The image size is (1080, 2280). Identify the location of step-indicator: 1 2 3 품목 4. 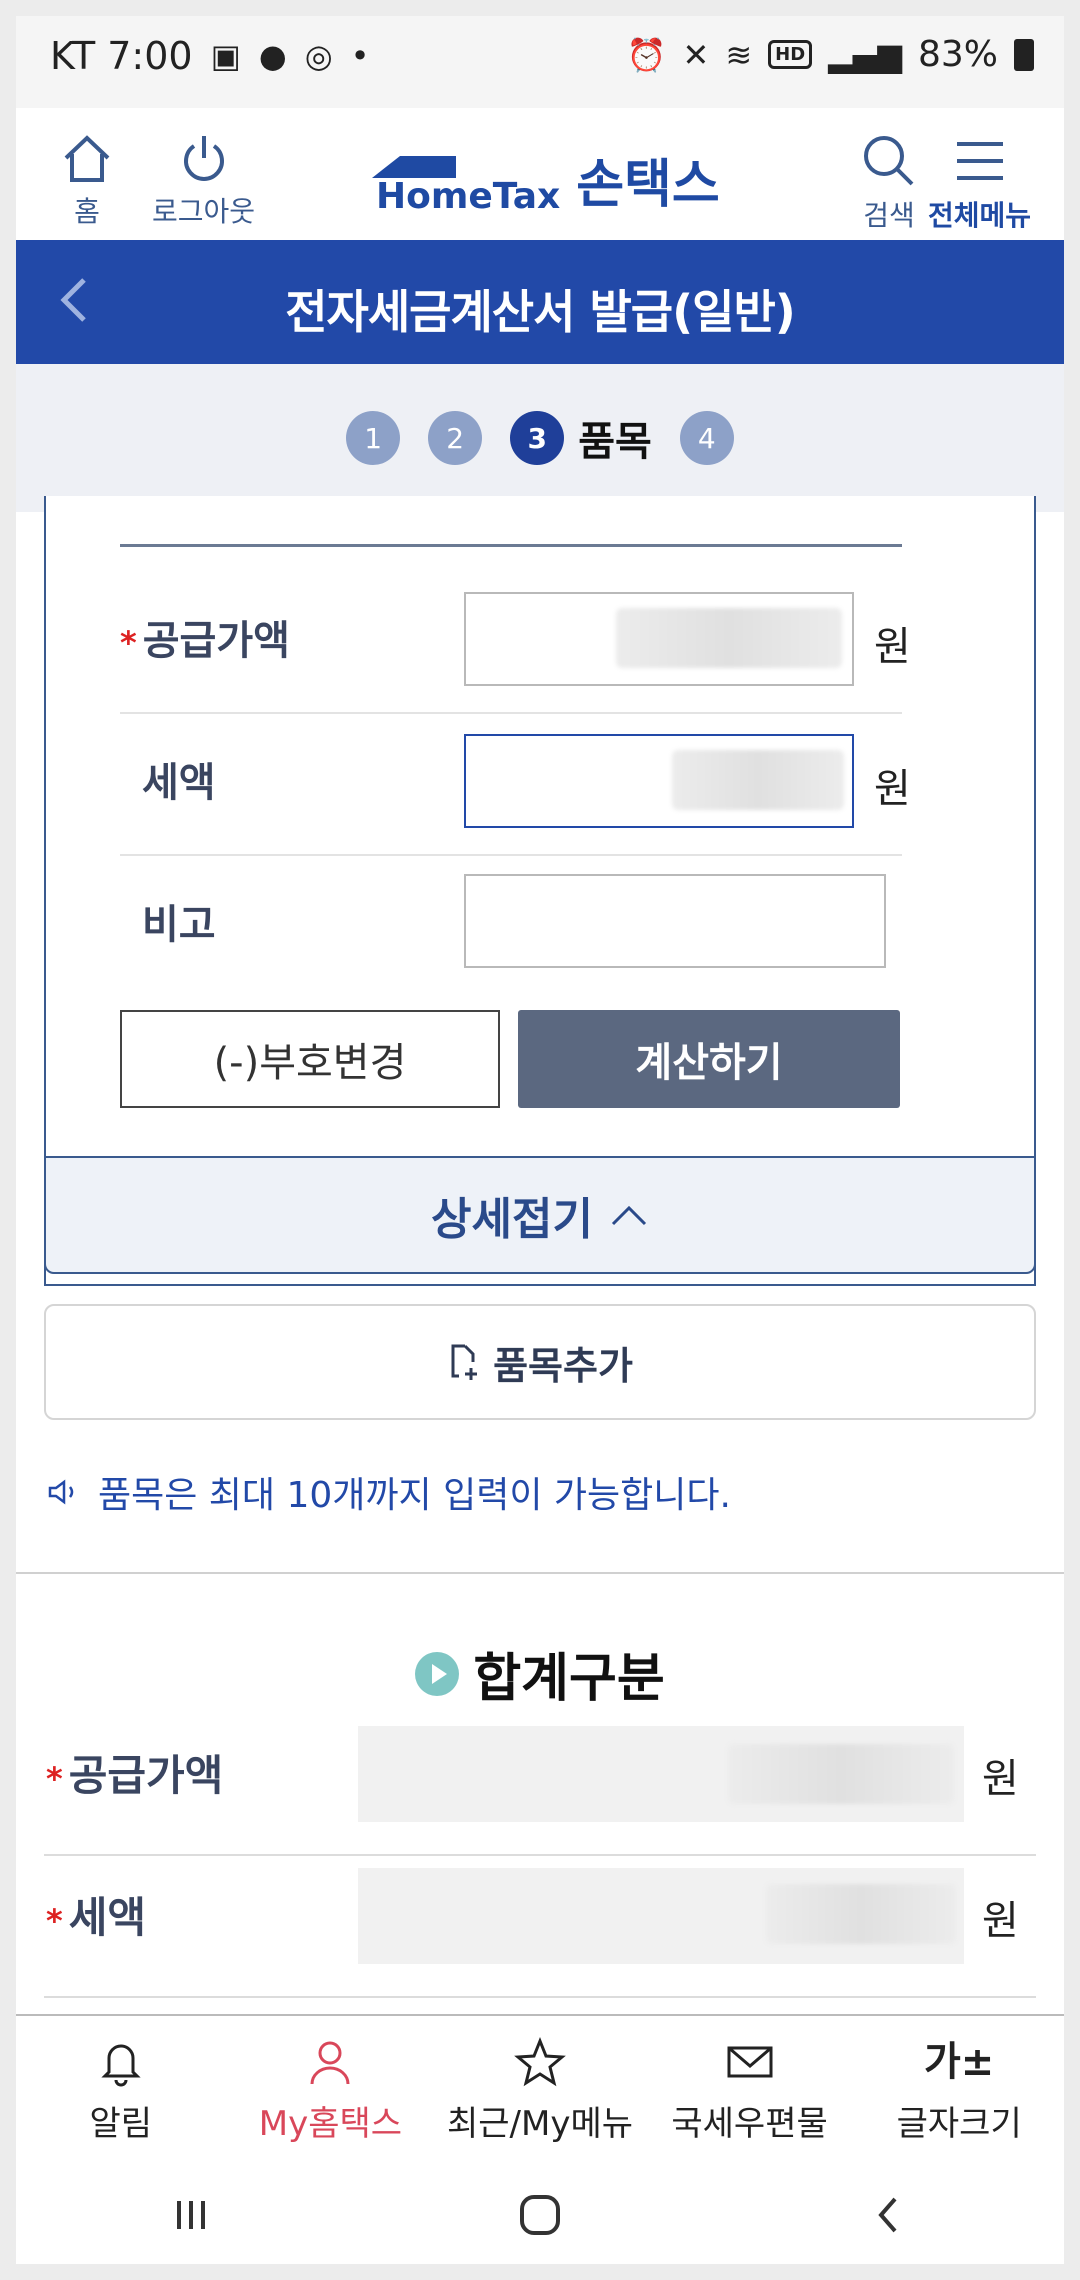
(540, 438).